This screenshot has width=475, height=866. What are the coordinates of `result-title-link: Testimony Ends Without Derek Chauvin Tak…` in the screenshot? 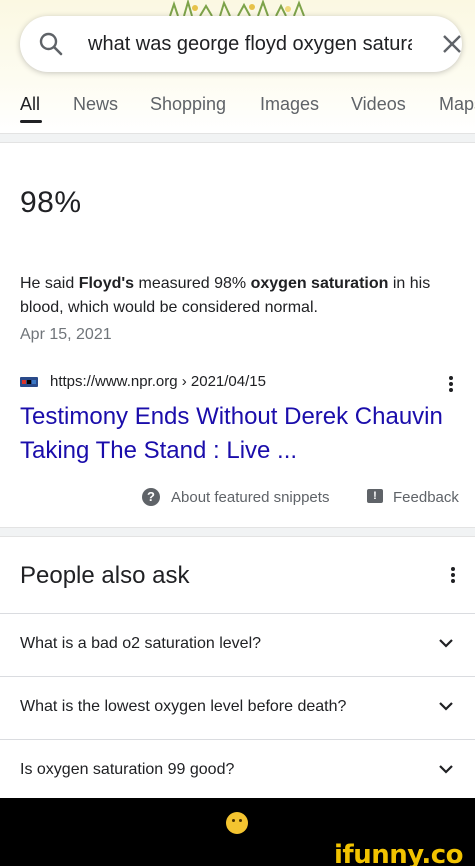 It's located at (240, 434).